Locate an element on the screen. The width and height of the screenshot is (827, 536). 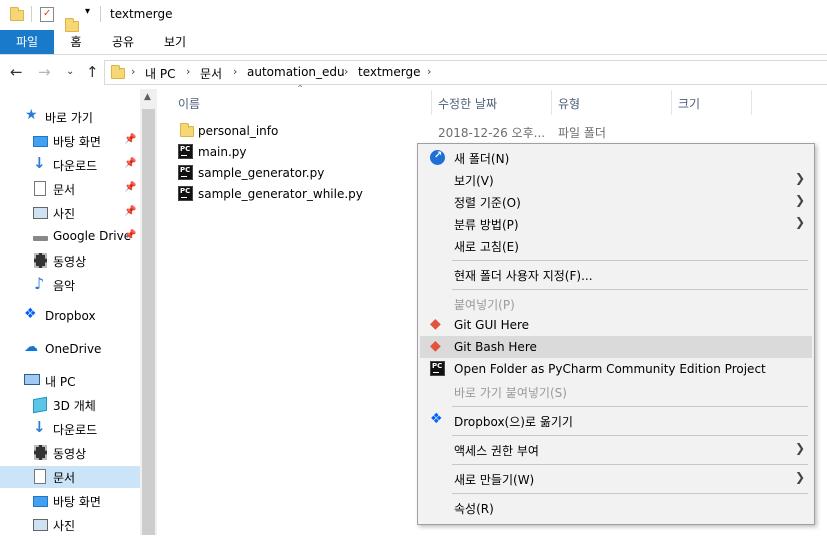
sidebar-item-quick-access: ★ 바로 가기 is located at coordinates (70, 117).